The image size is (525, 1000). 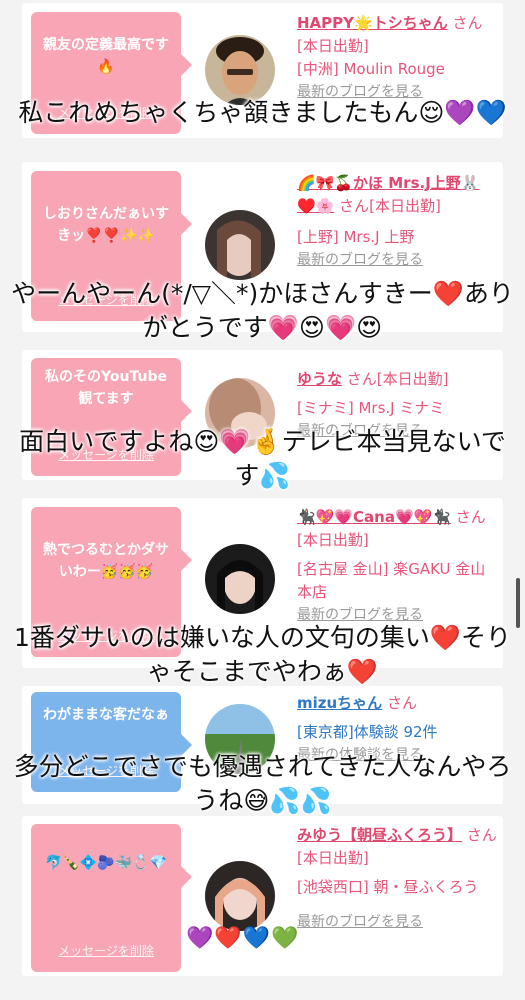 I want to click on message-text: 私のそのYouTube観てます, so click(x=106, y=388).